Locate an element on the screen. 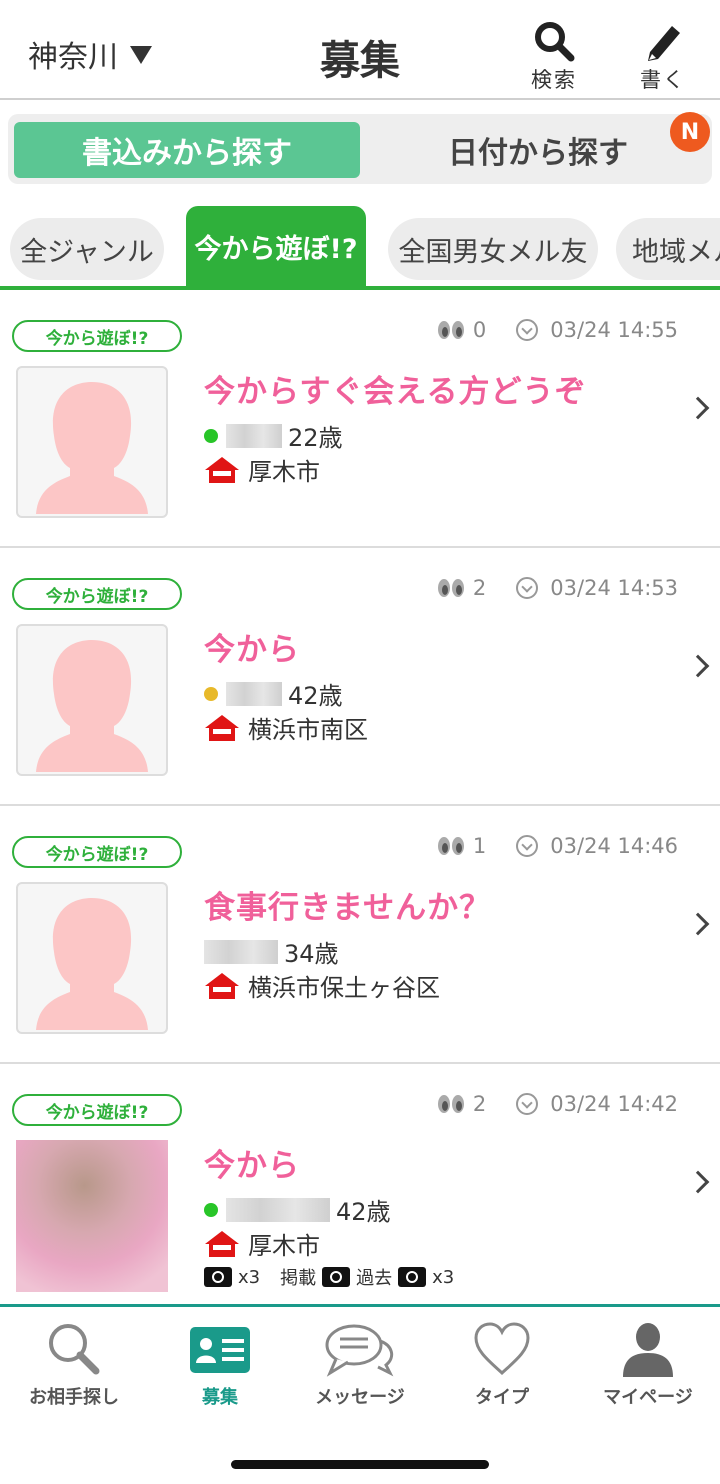  user-location: 横浜市南区 is located at coordinates (286, 727).